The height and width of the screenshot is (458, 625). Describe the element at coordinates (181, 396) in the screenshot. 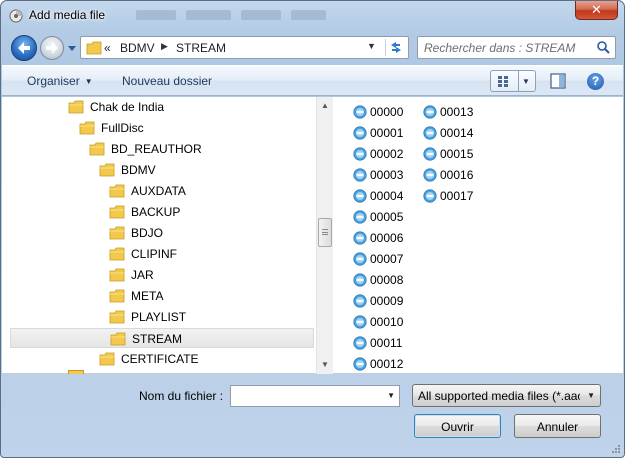

I see `filename-label: Nom du fichier :` at that location.